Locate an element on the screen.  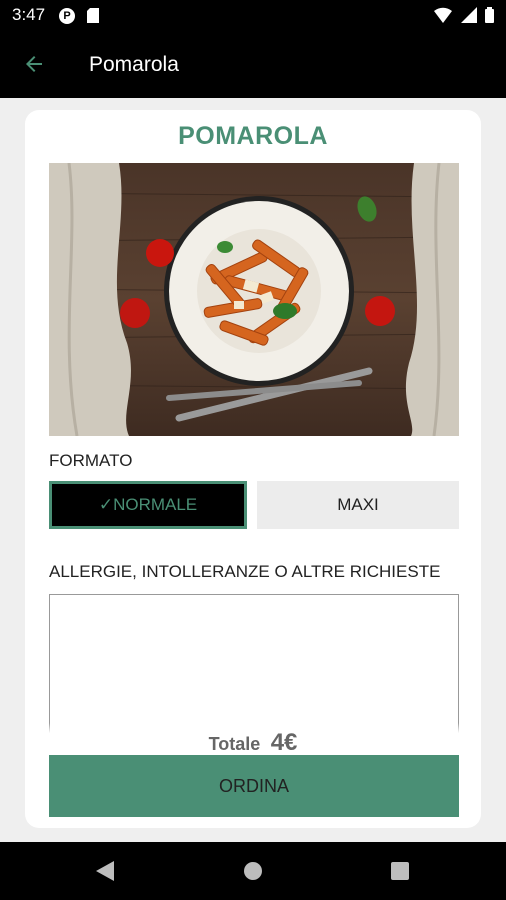
battery-icon is located at coordinates (489, 15).